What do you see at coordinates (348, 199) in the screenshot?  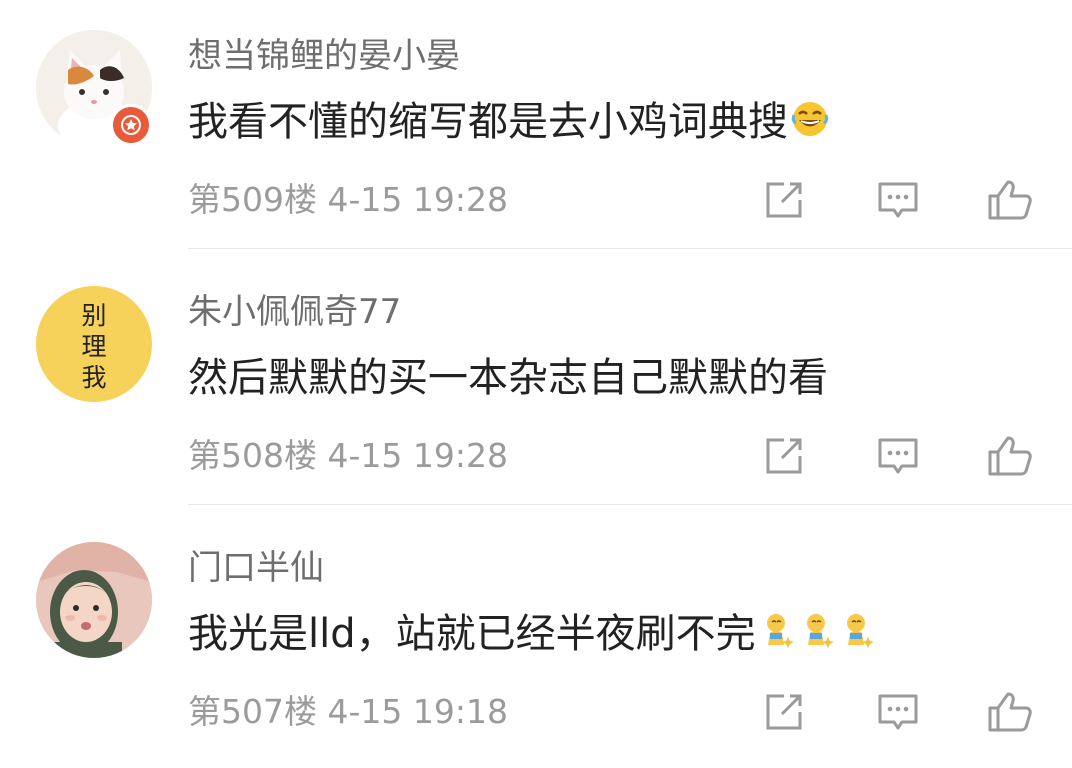 I see `comment-meta: 第509楼 4-15 19:28` at bounding box center [348, 199].